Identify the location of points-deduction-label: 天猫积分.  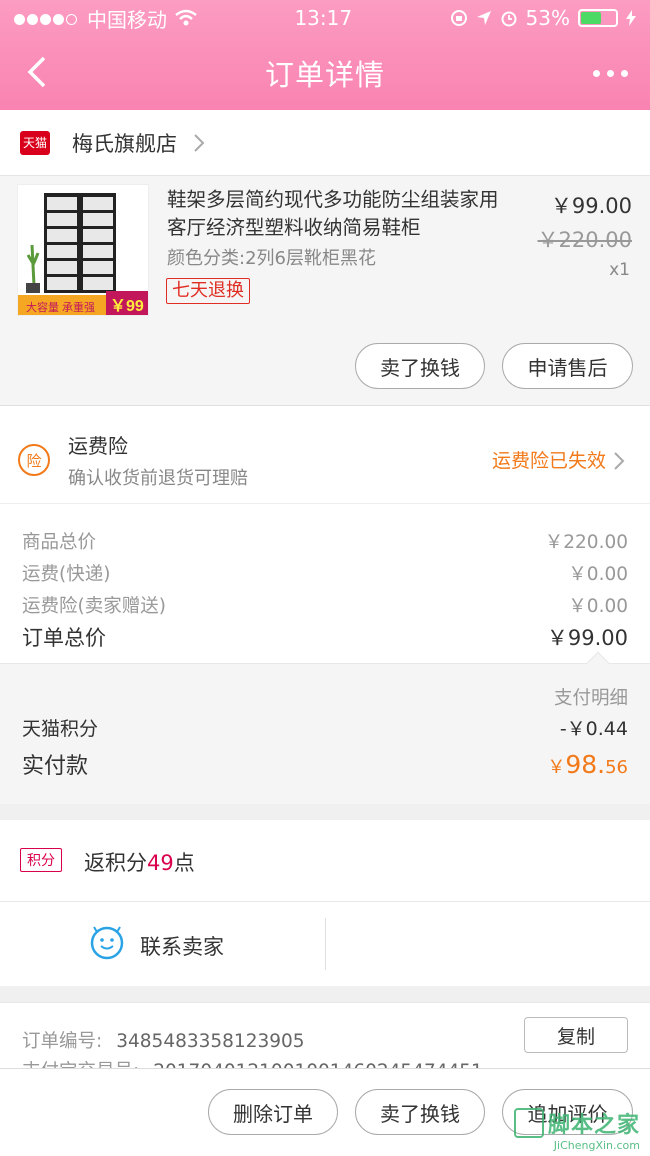
(60, 729).